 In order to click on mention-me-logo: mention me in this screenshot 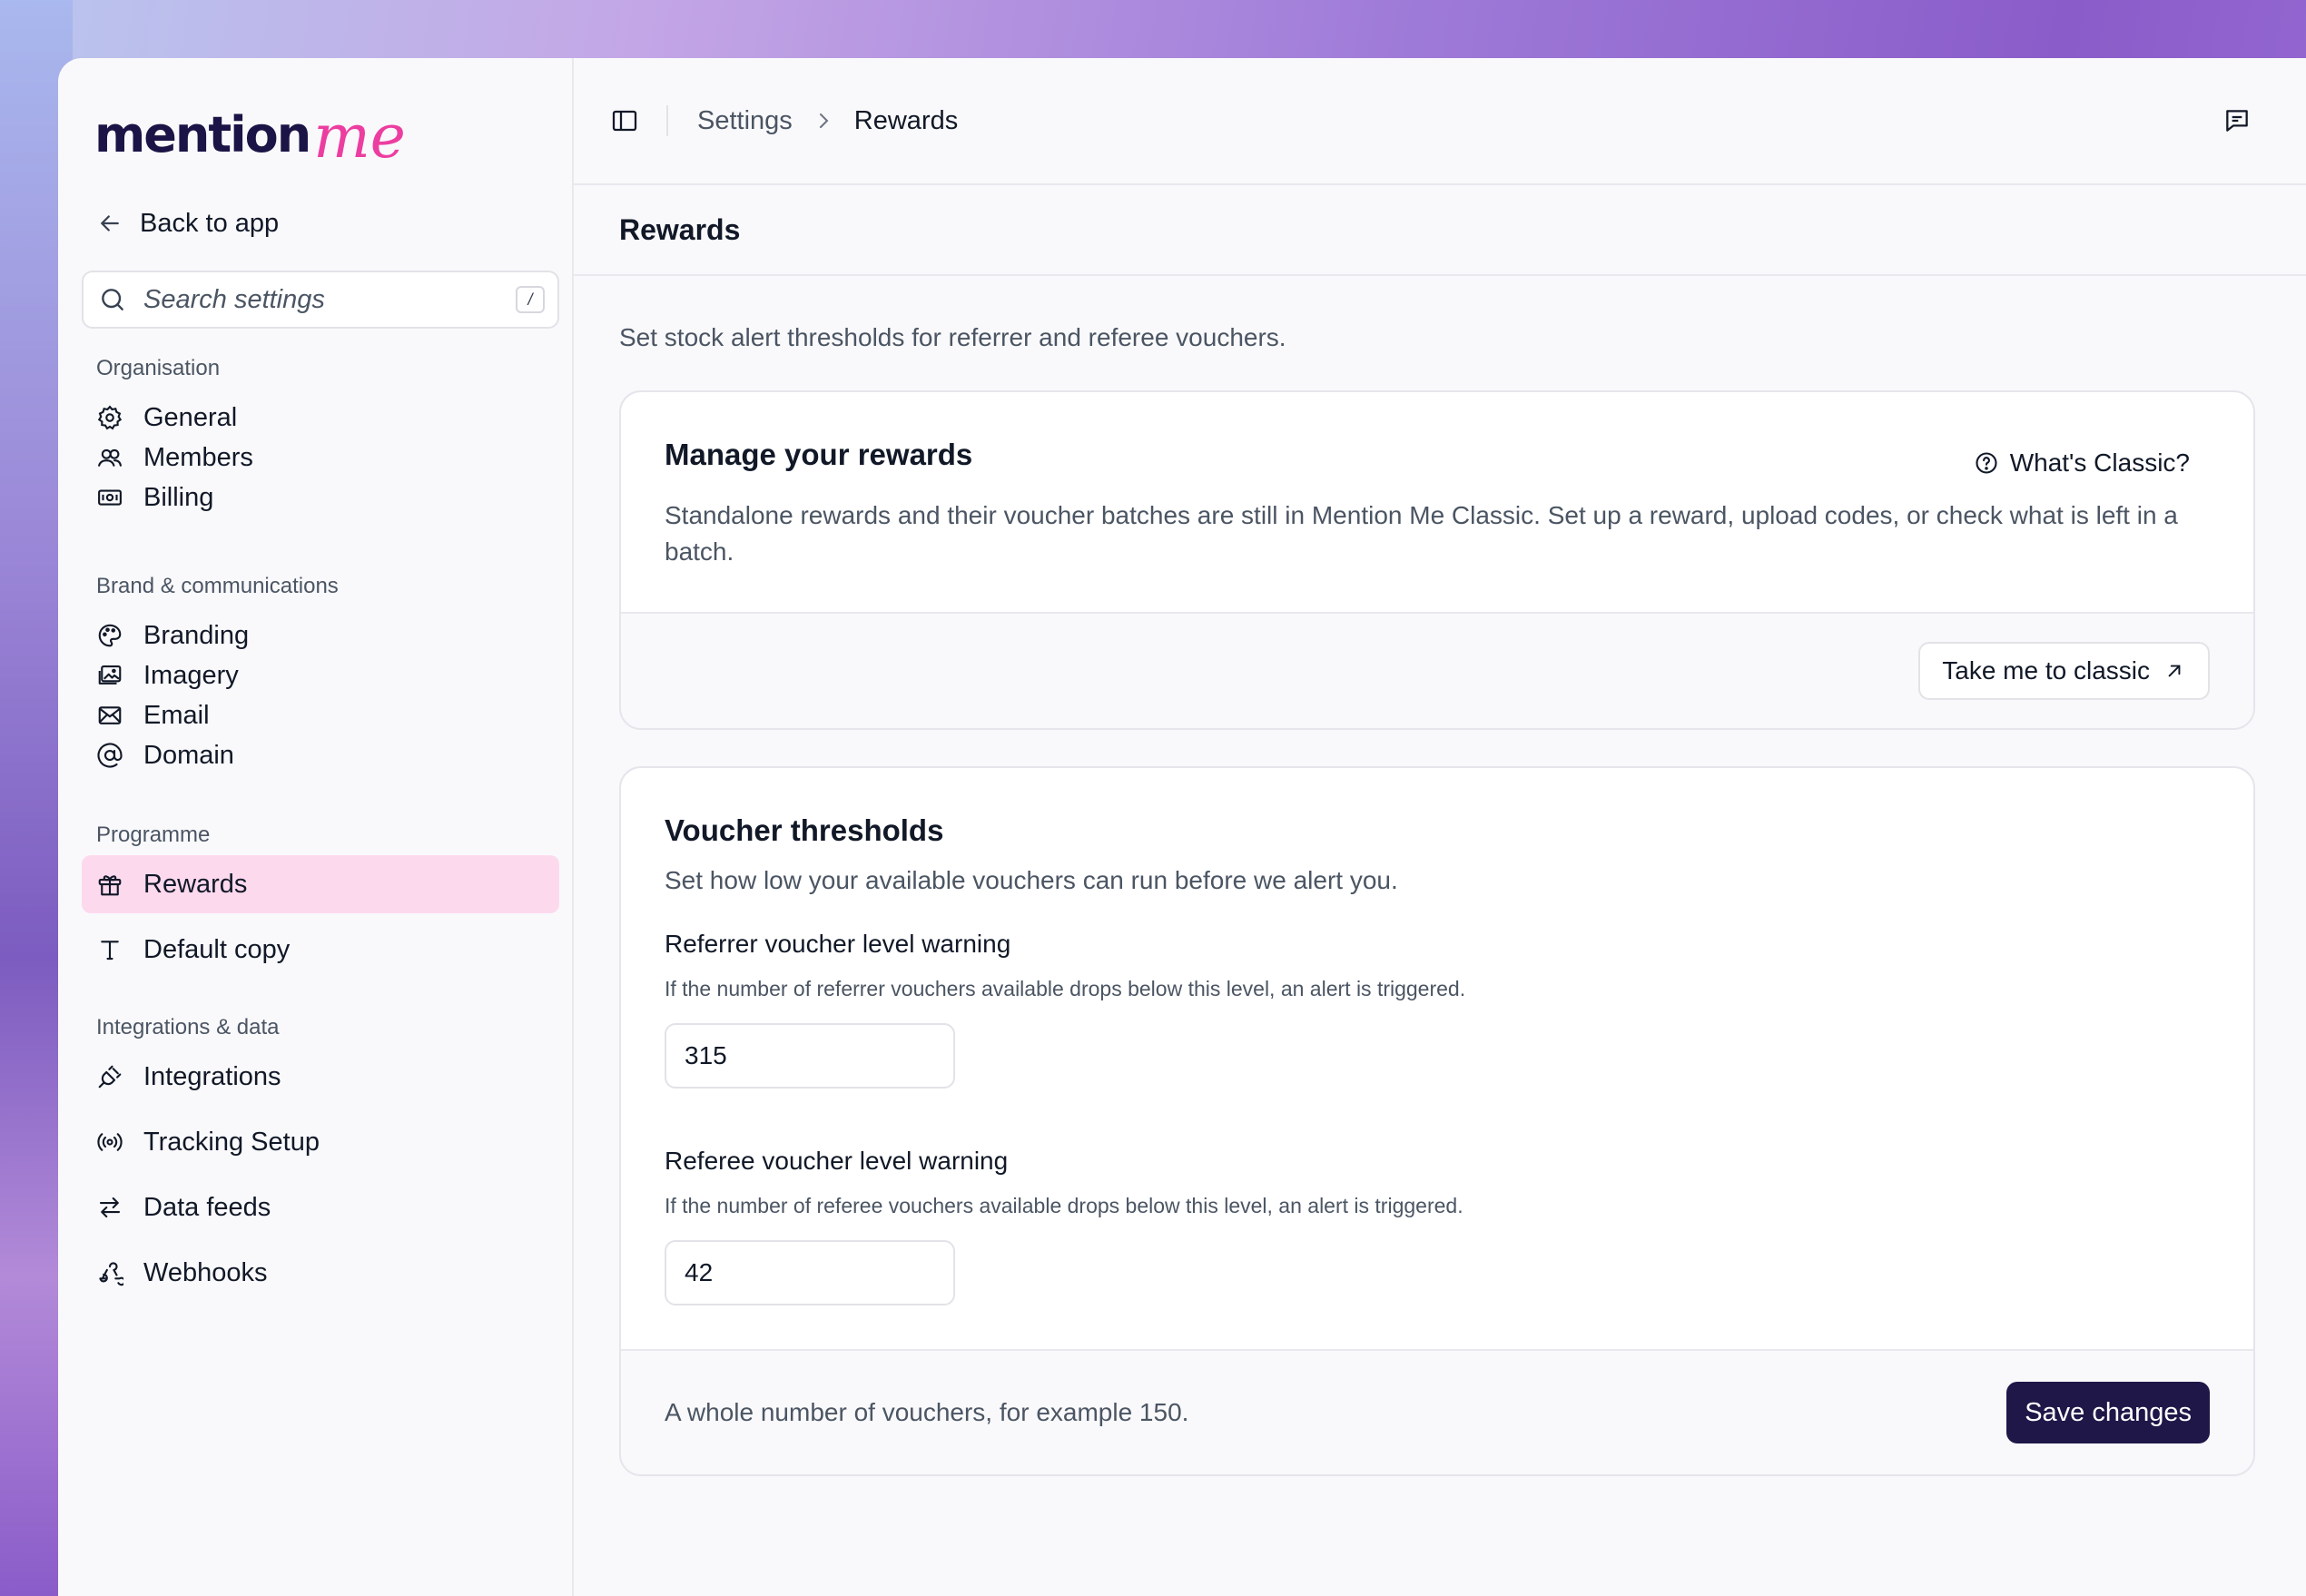, I will do `click(326, 136)`.